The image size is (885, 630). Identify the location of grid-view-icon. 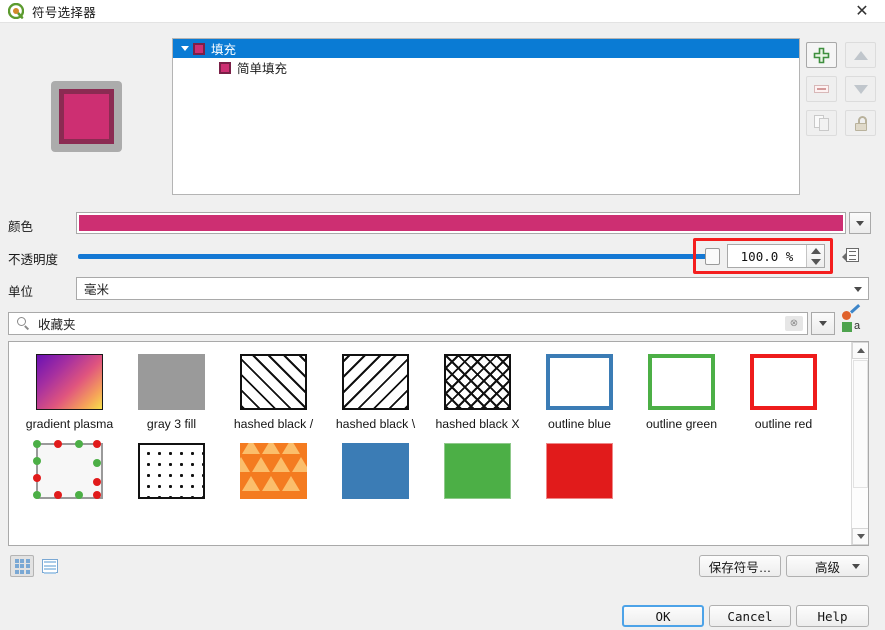
(22, 566).